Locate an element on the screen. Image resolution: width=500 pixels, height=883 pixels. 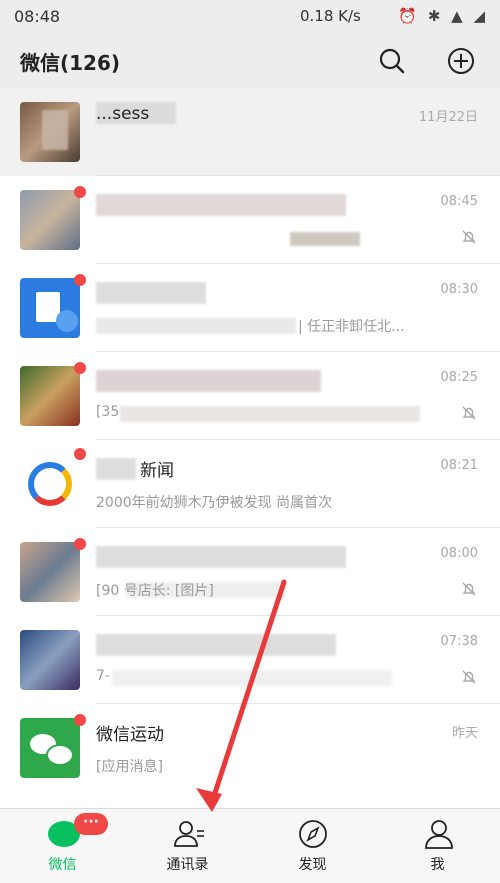
plus-circle-icon is located at coordinates (461, 61).